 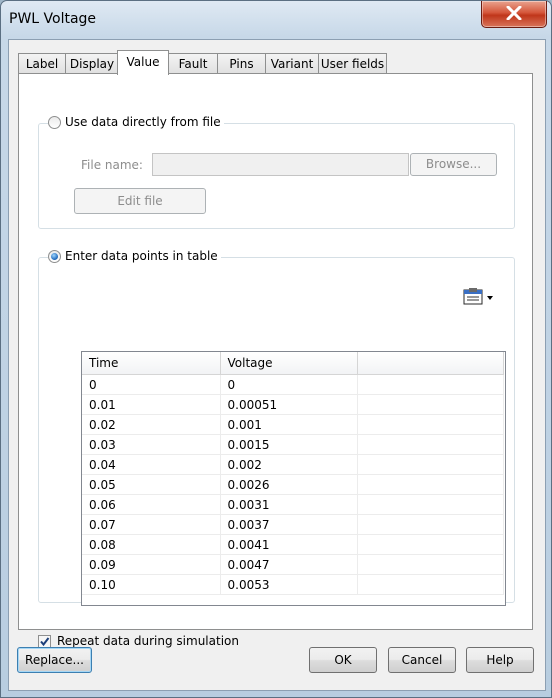 I want to click on table-row: 0.09 0.0047, so click(x=293, y=564).